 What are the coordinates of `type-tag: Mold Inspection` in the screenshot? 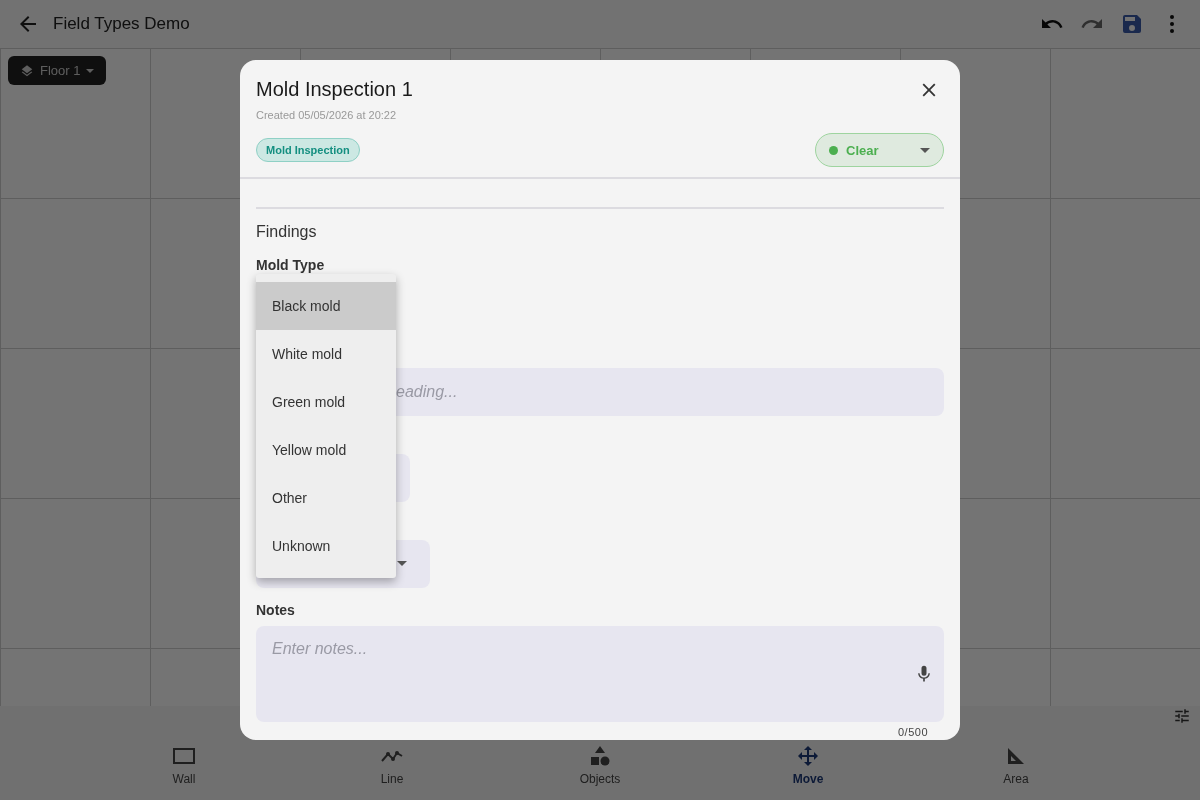 It's located at (308, 150).